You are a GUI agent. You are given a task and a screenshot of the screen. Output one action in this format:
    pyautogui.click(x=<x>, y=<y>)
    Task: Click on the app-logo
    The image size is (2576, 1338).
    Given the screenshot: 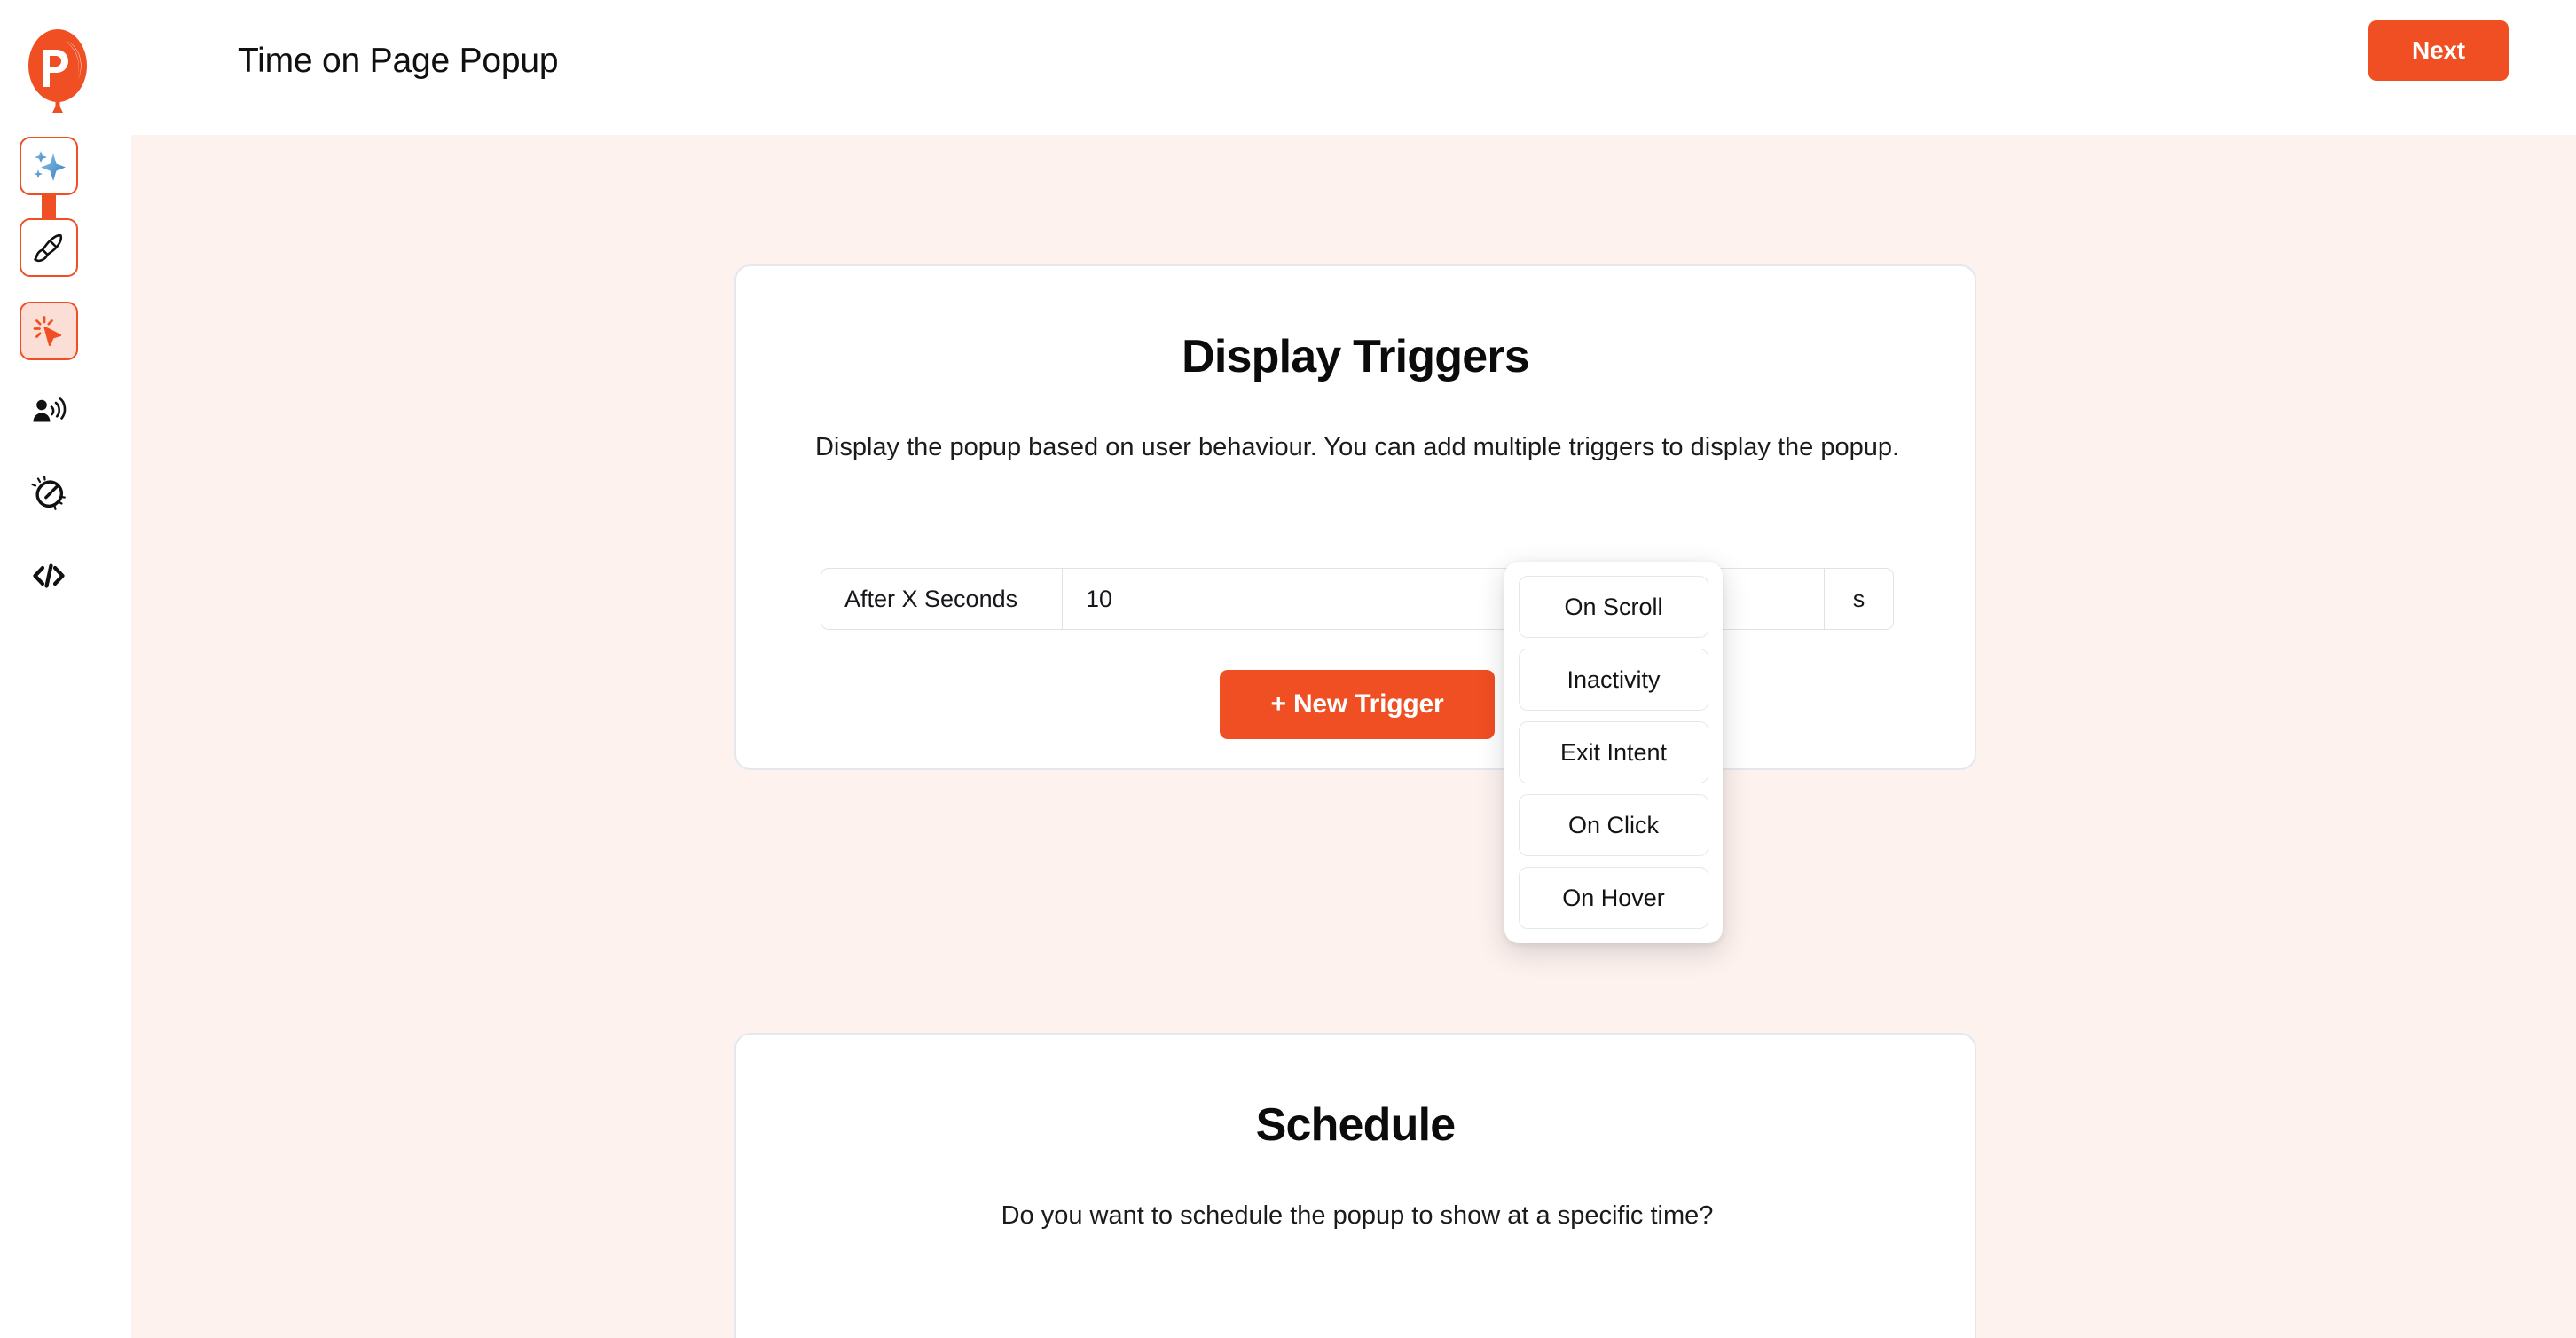 What is the action you would take?
    pyautogui.click(x=57, y=71)
    